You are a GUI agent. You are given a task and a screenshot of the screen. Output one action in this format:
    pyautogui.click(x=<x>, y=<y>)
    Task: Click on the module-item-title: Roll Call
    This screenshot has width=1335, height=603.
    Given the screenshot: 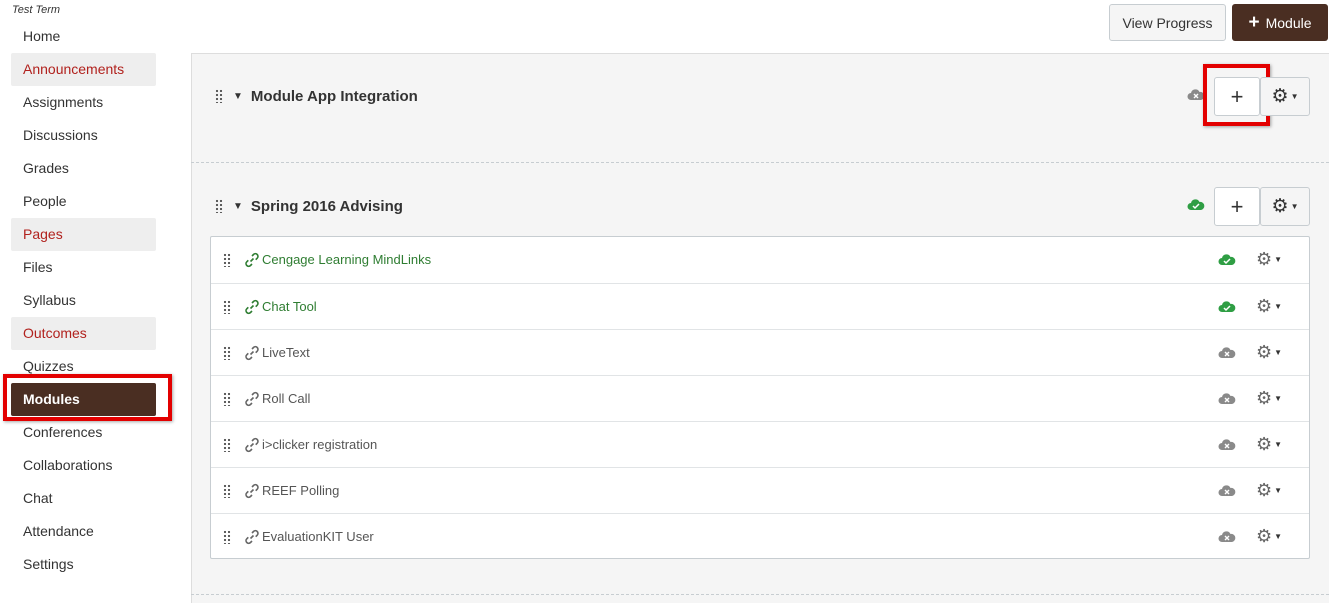 What is the action you would take?
    pyautogui.click(x=286, y=398)
    